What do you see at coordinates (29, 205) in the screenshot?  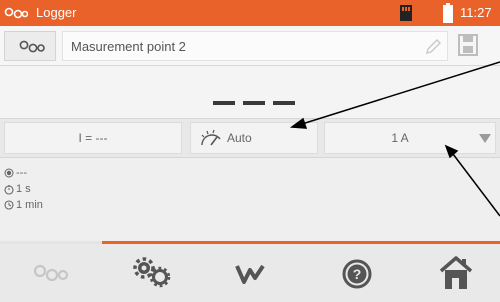 I see `logging-duration: 1 min` at bounding box center [29, 205].